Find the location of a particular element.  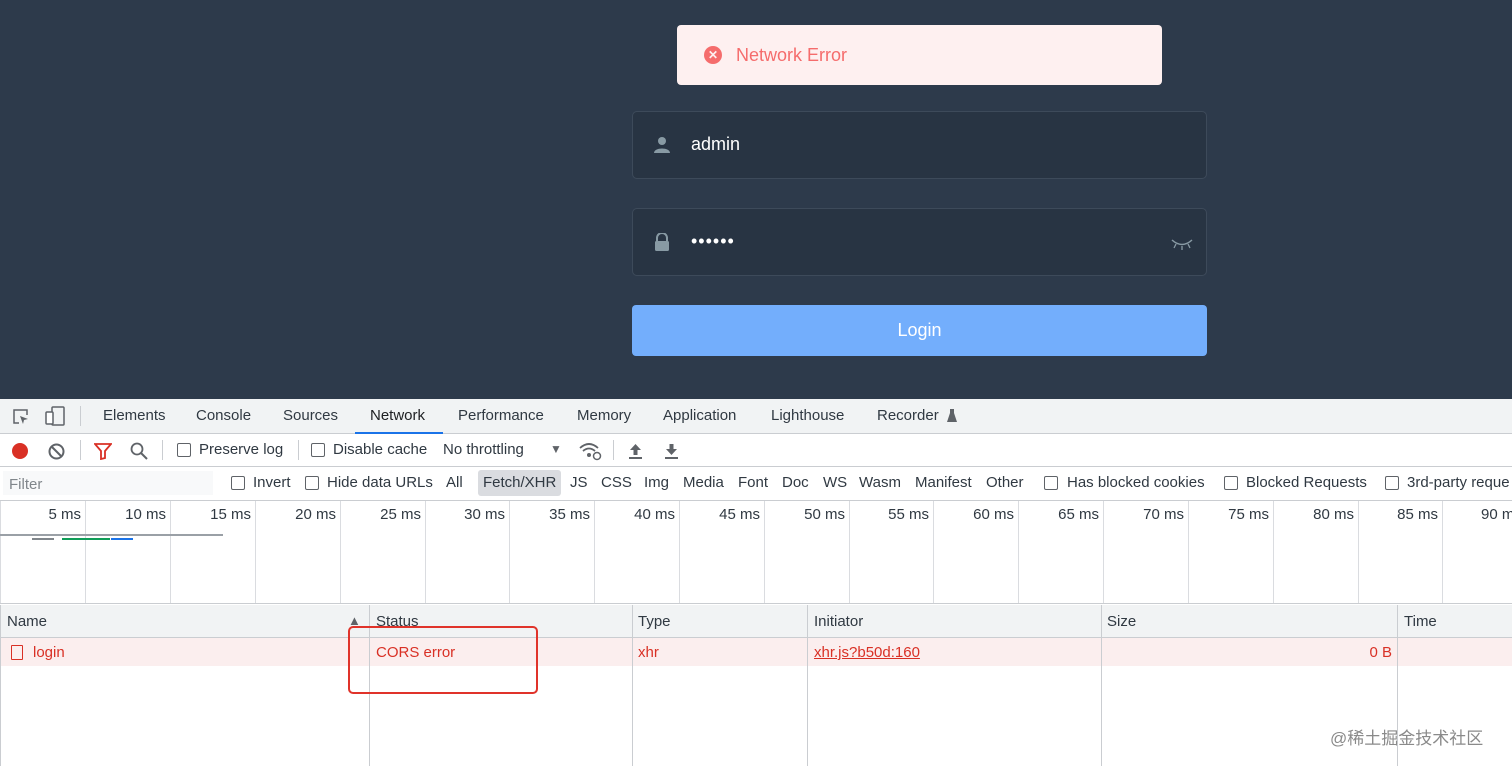

has-blocked-cookies-label: Has blocked cookies is located at coordinates (1136, 482).